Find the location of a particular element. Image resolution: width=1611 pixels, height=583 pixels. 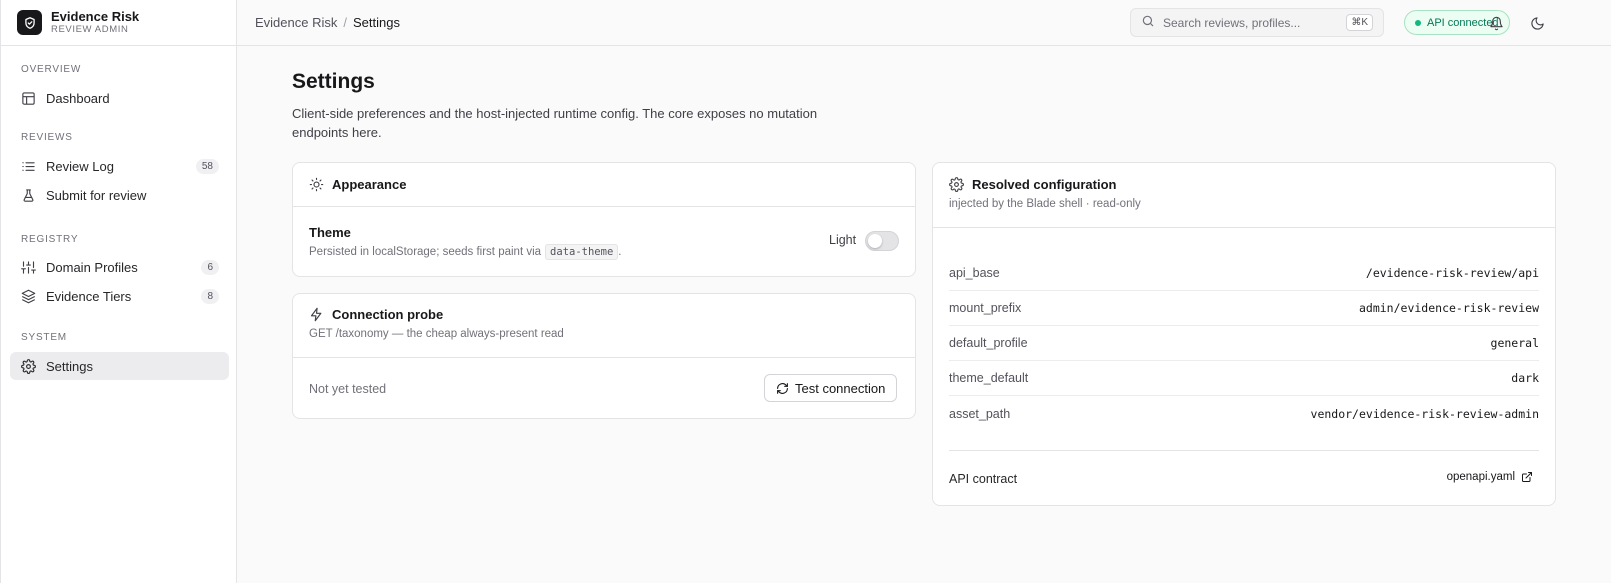

sidebar-item-label: Dashboard is located at coordinates (78, 98).